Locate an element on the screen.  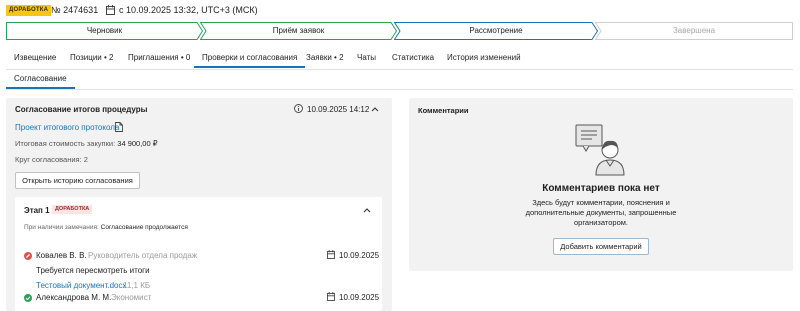
procedure-date: с 10.09.2025 13:32, UTC+3 (МСК) is located at coordinates (188, 10).